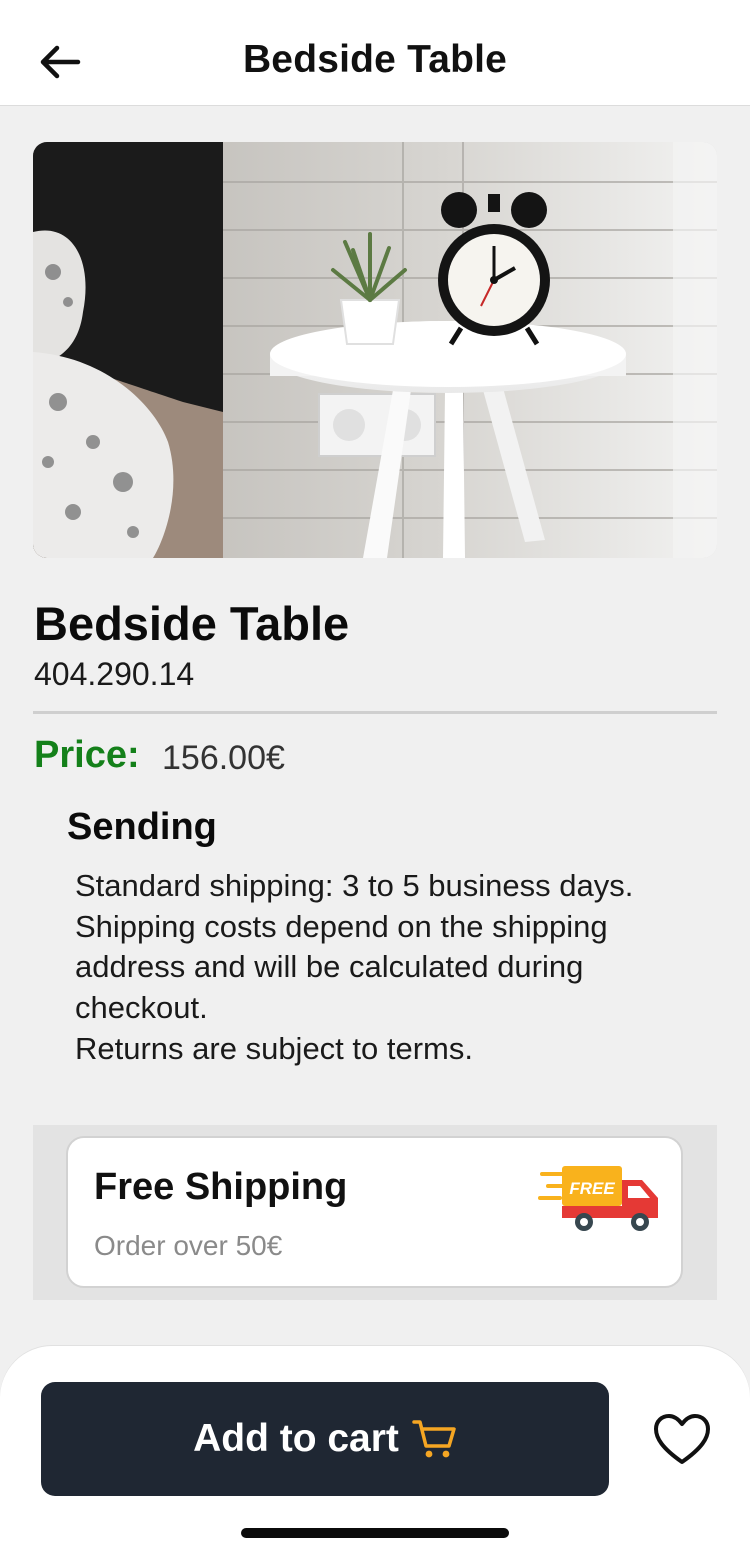 The width and height of the screenshot is (750, 1554). I want to click on product-name: Bedside Table, so click(192, 623).